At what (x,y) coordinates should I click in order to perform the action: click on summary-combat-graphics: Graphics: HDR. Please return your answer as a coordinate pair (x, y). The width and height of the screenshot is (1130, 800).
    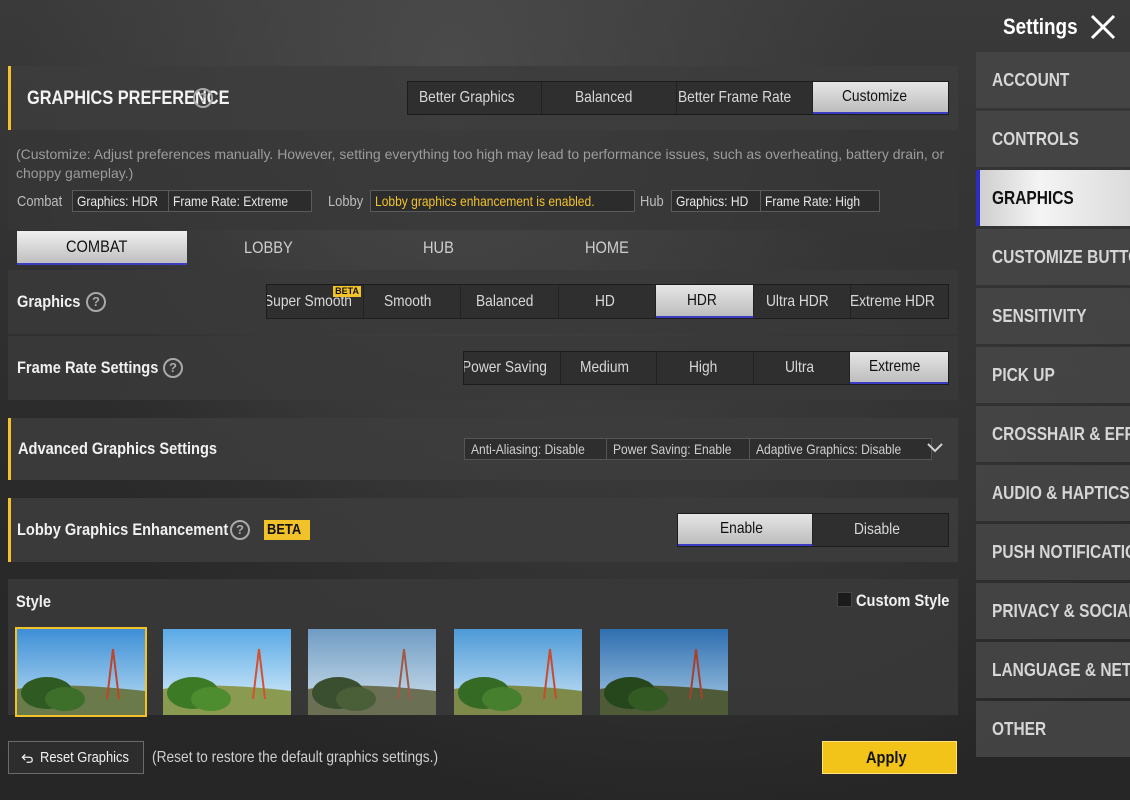
    Looking at the image, I should click on (124, 201).